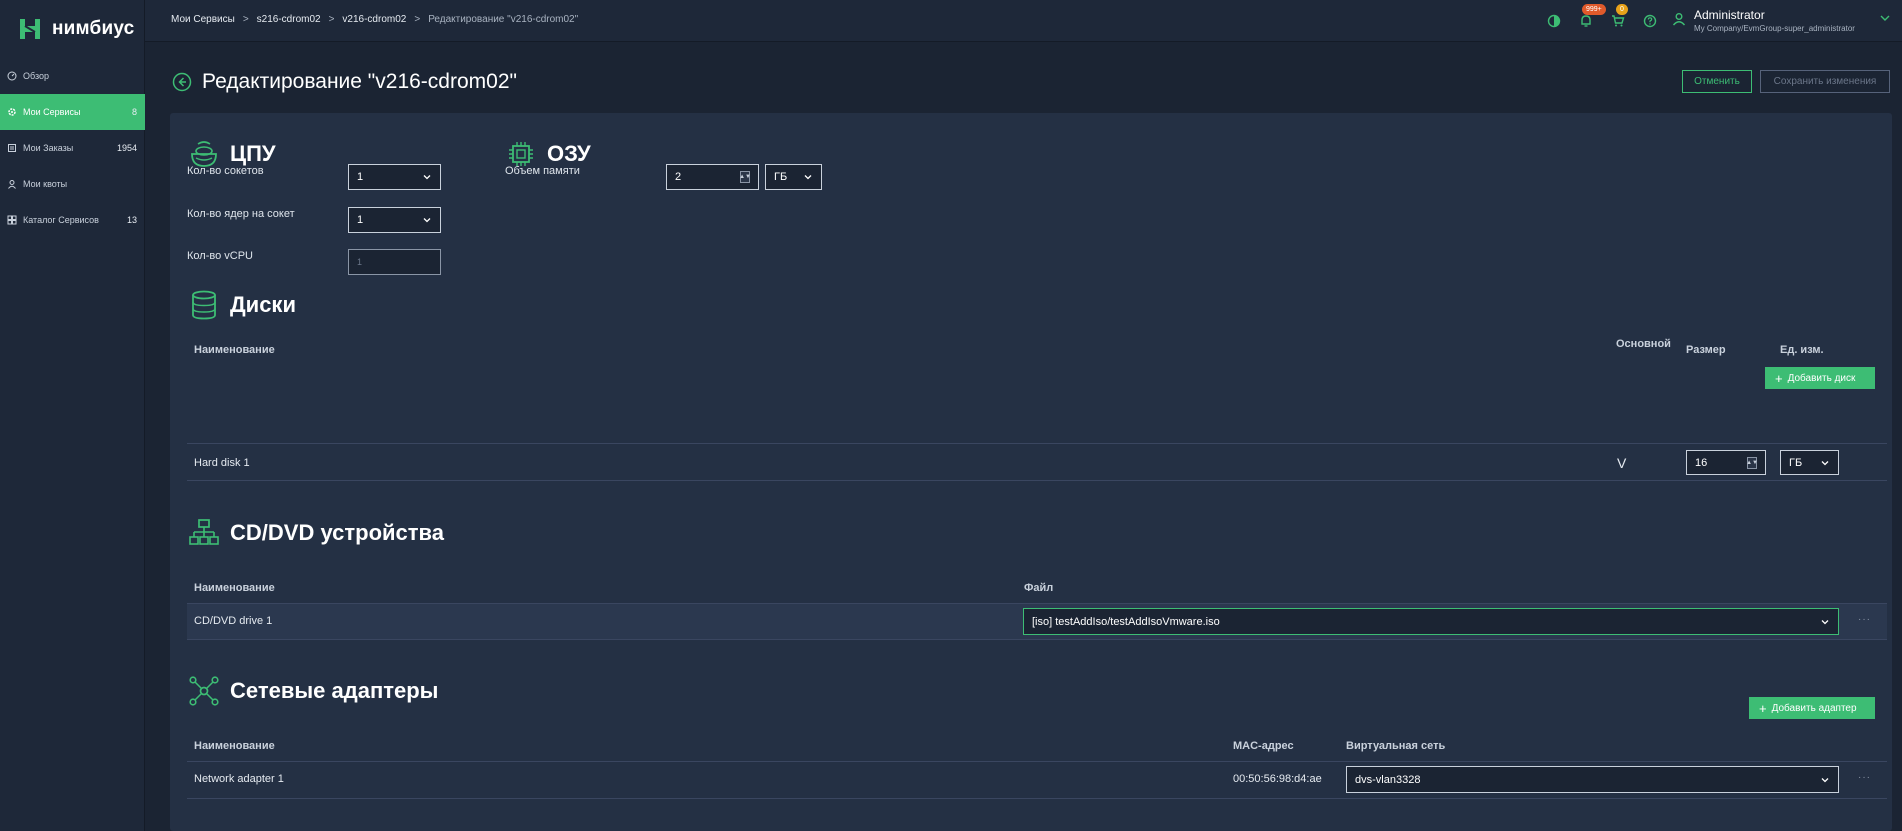  I want to click on network-row-divider, so click(1037, 798).